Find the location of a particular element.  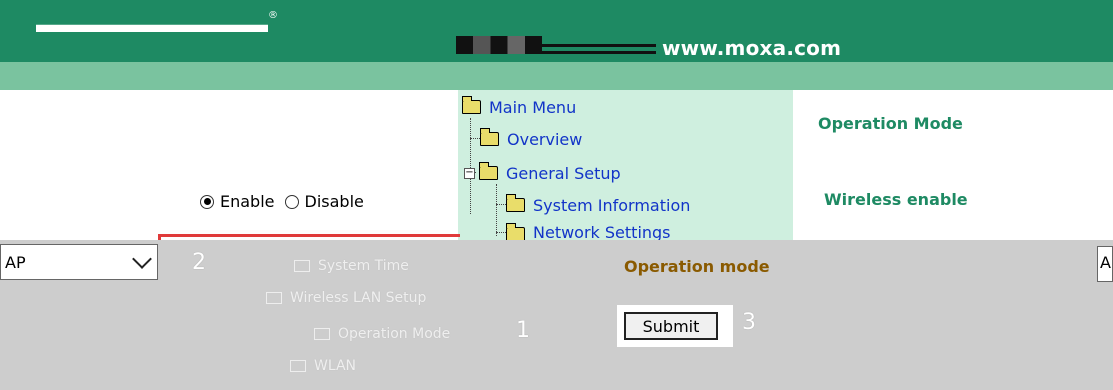

marker-1: 1 is located at coordinates (523, 330).